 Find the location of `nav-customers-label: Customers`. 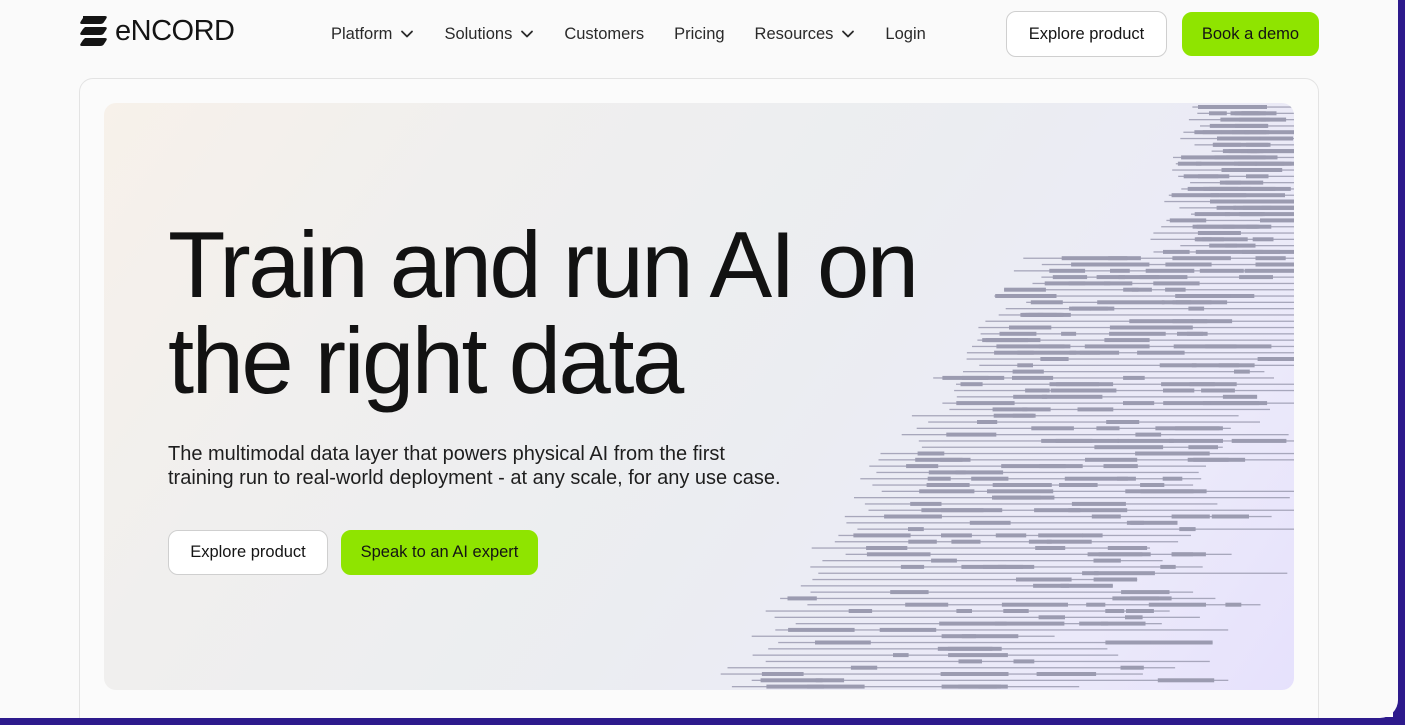

nav-customers-label: Customers is located at coordinates (604, 33).